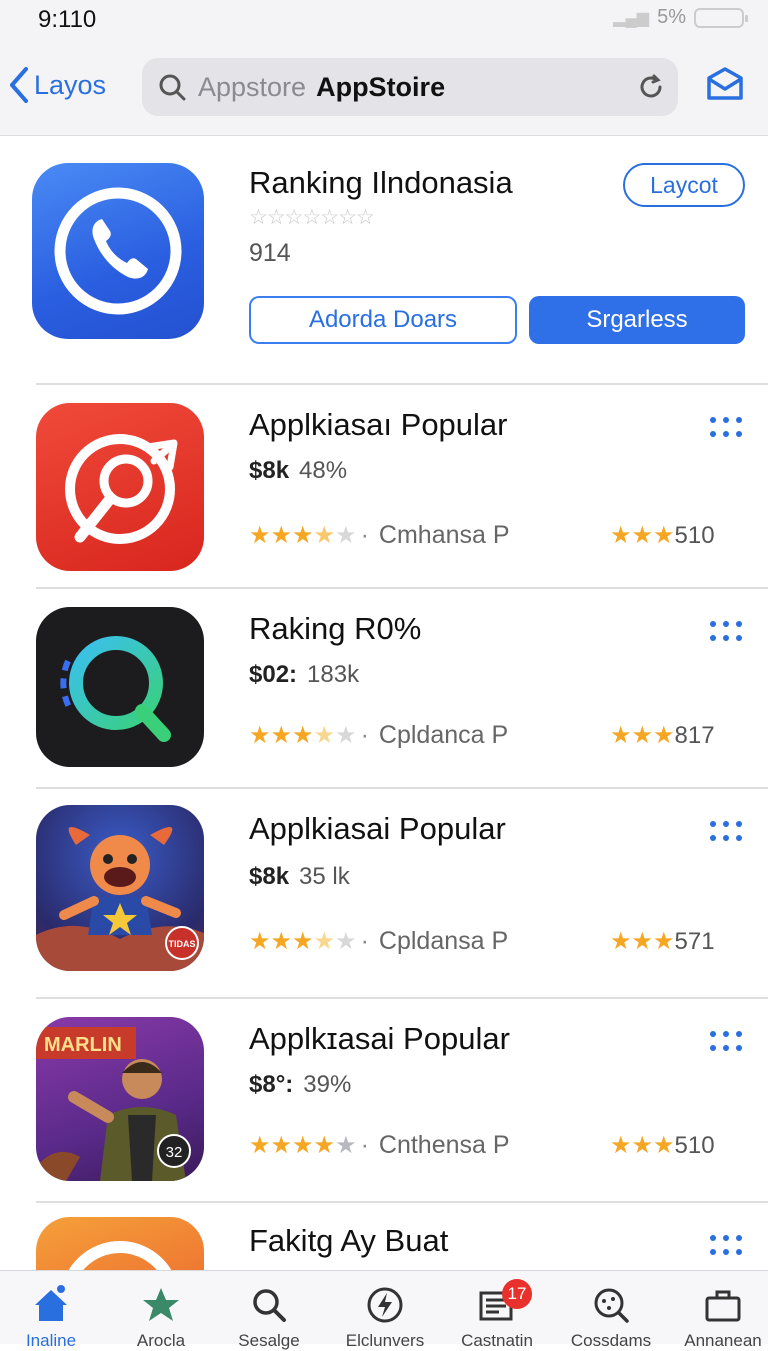  I want to click on mail-icon, so click(725, 84).